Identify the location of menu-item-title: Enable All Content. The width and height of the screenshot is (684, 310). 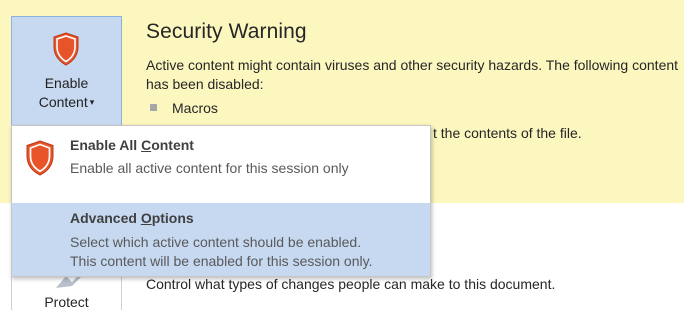
(132, 145).